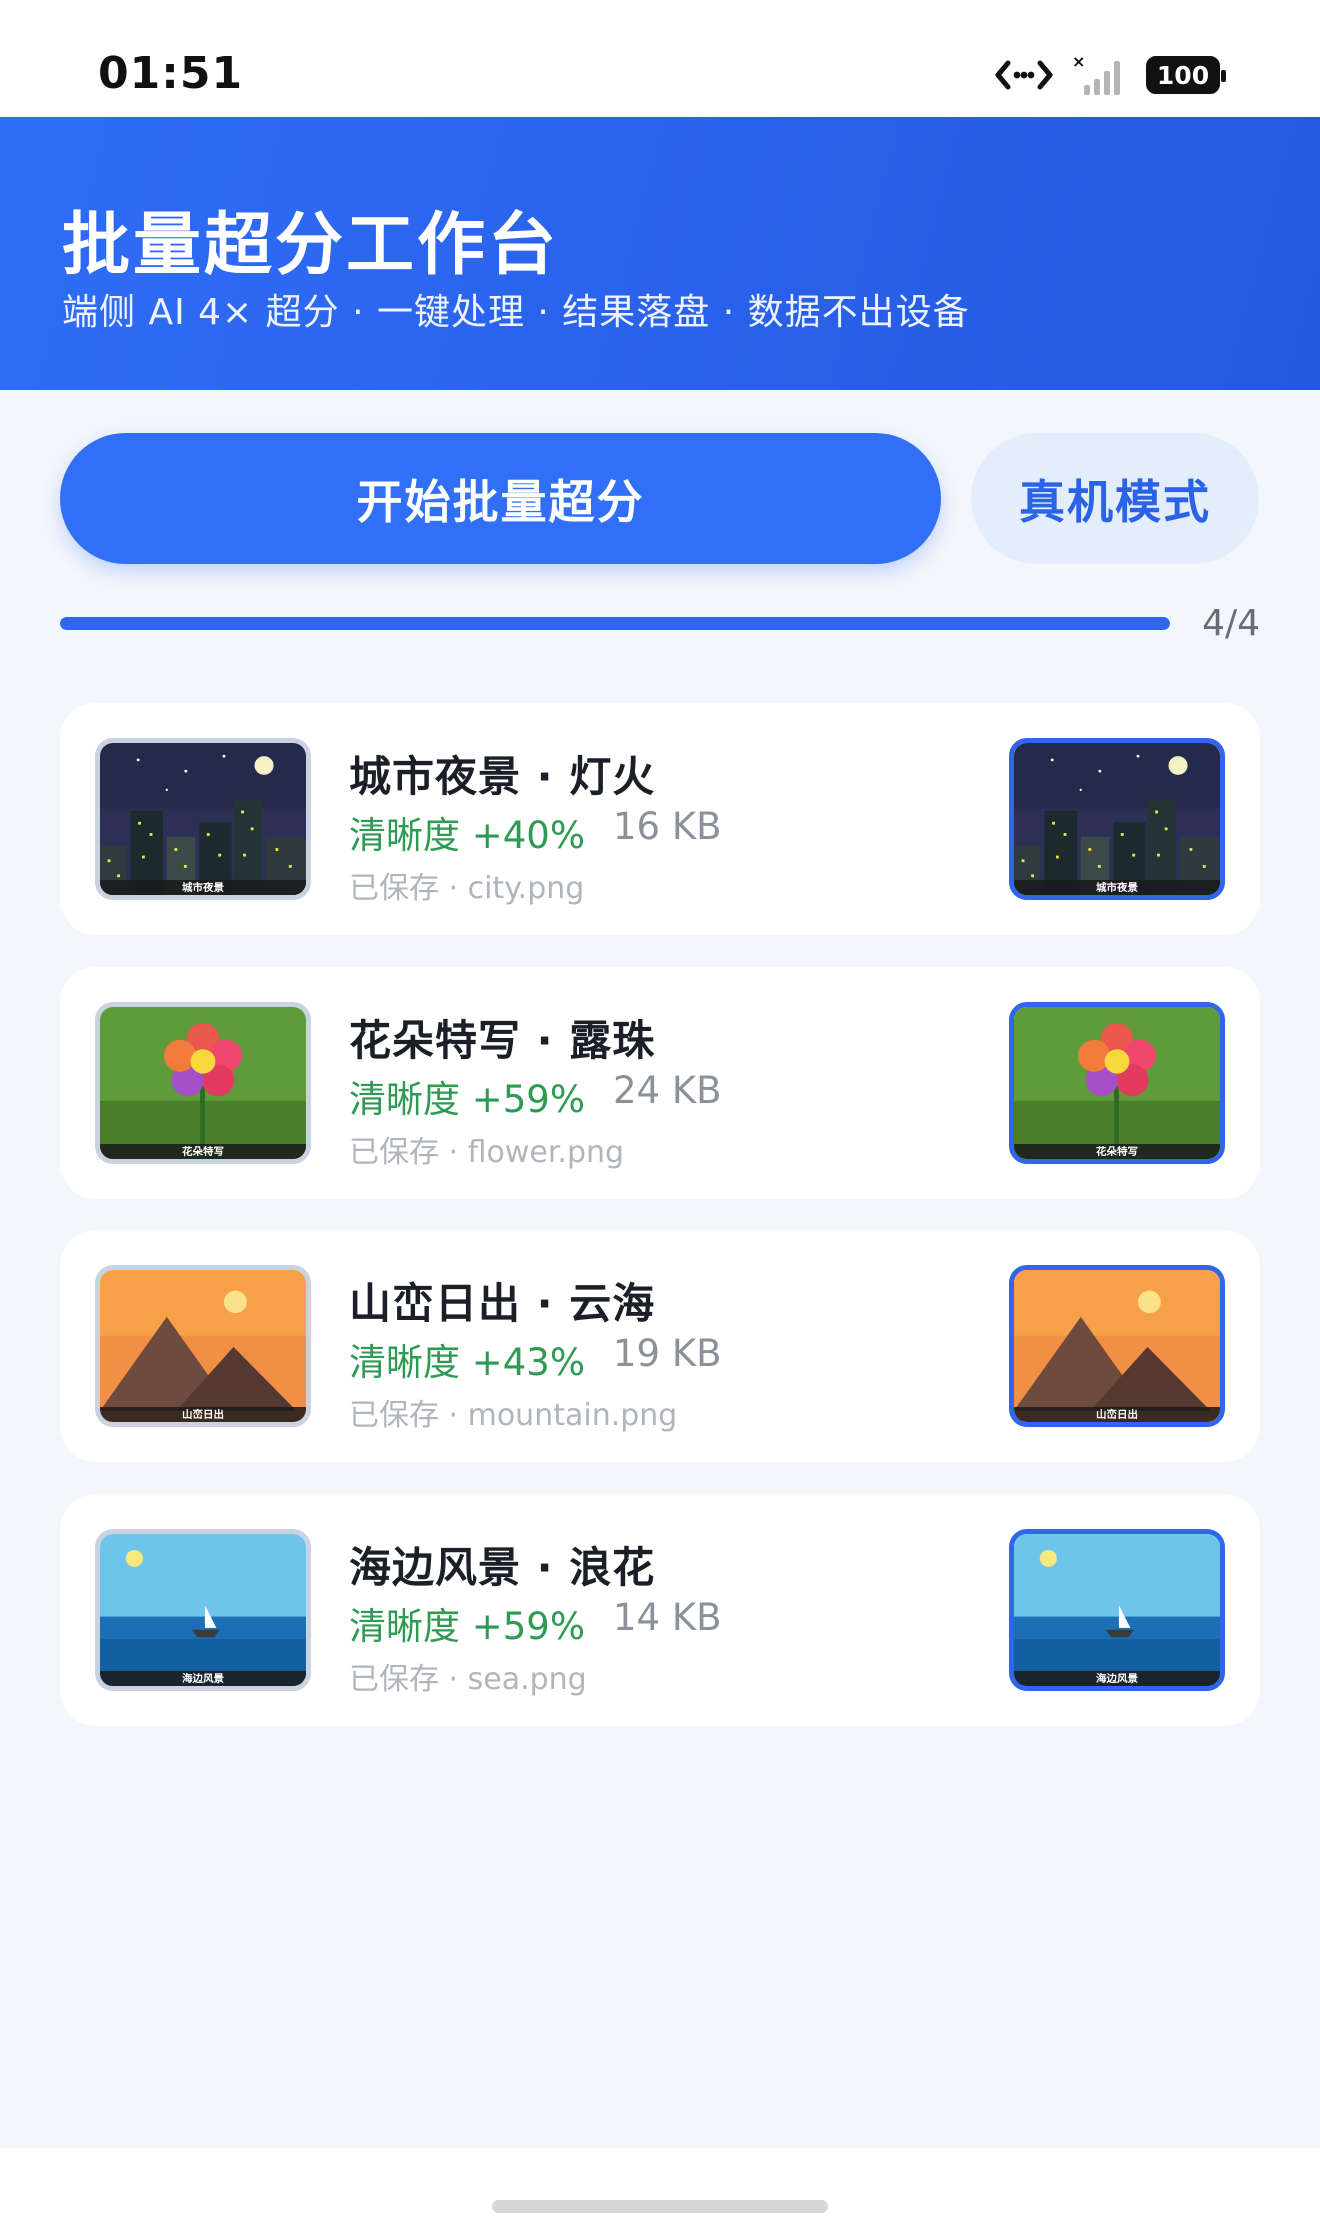  What do you see at coordinates (667, 1617) in the screenshot?
I see `file-size: 14 KB` at bounding box center [667, 1617].